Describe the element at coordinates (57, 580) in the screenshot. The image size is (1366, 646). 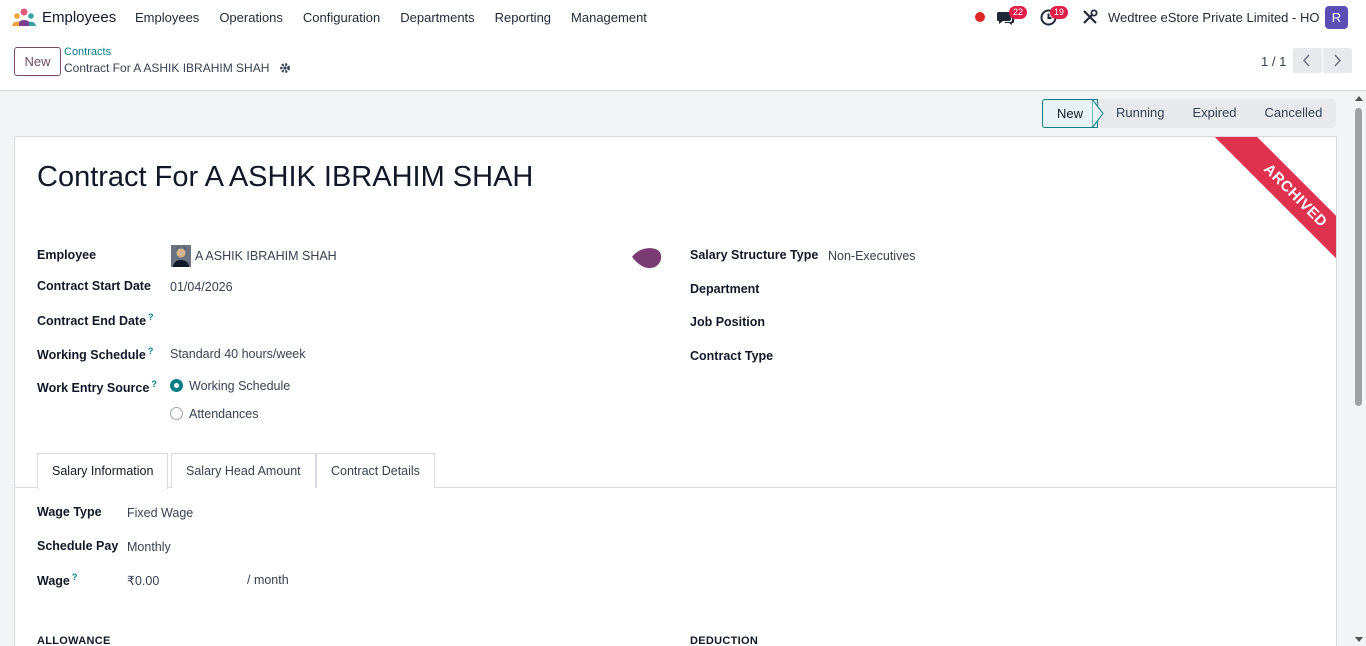
I see `wage-label: Wage?` at that location.